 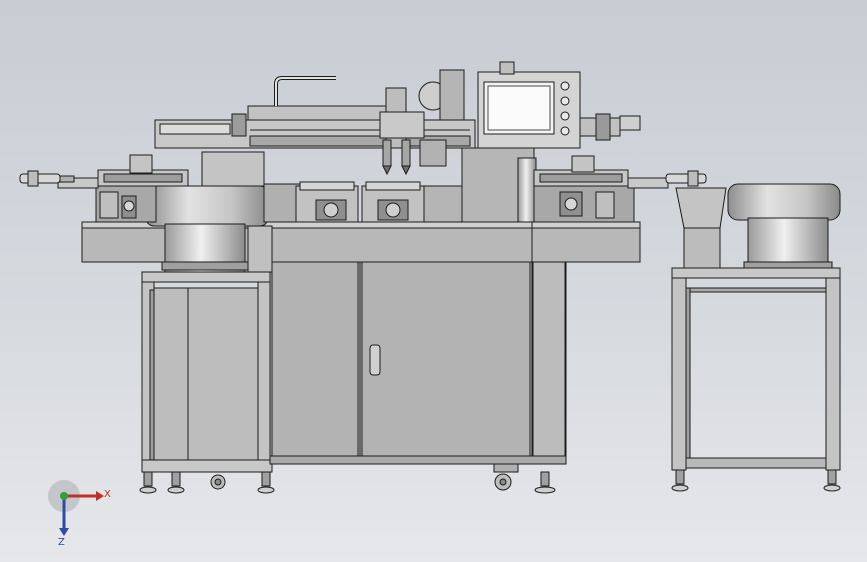 I want to click on right-air-cylinder, so click(x=686, y=178).